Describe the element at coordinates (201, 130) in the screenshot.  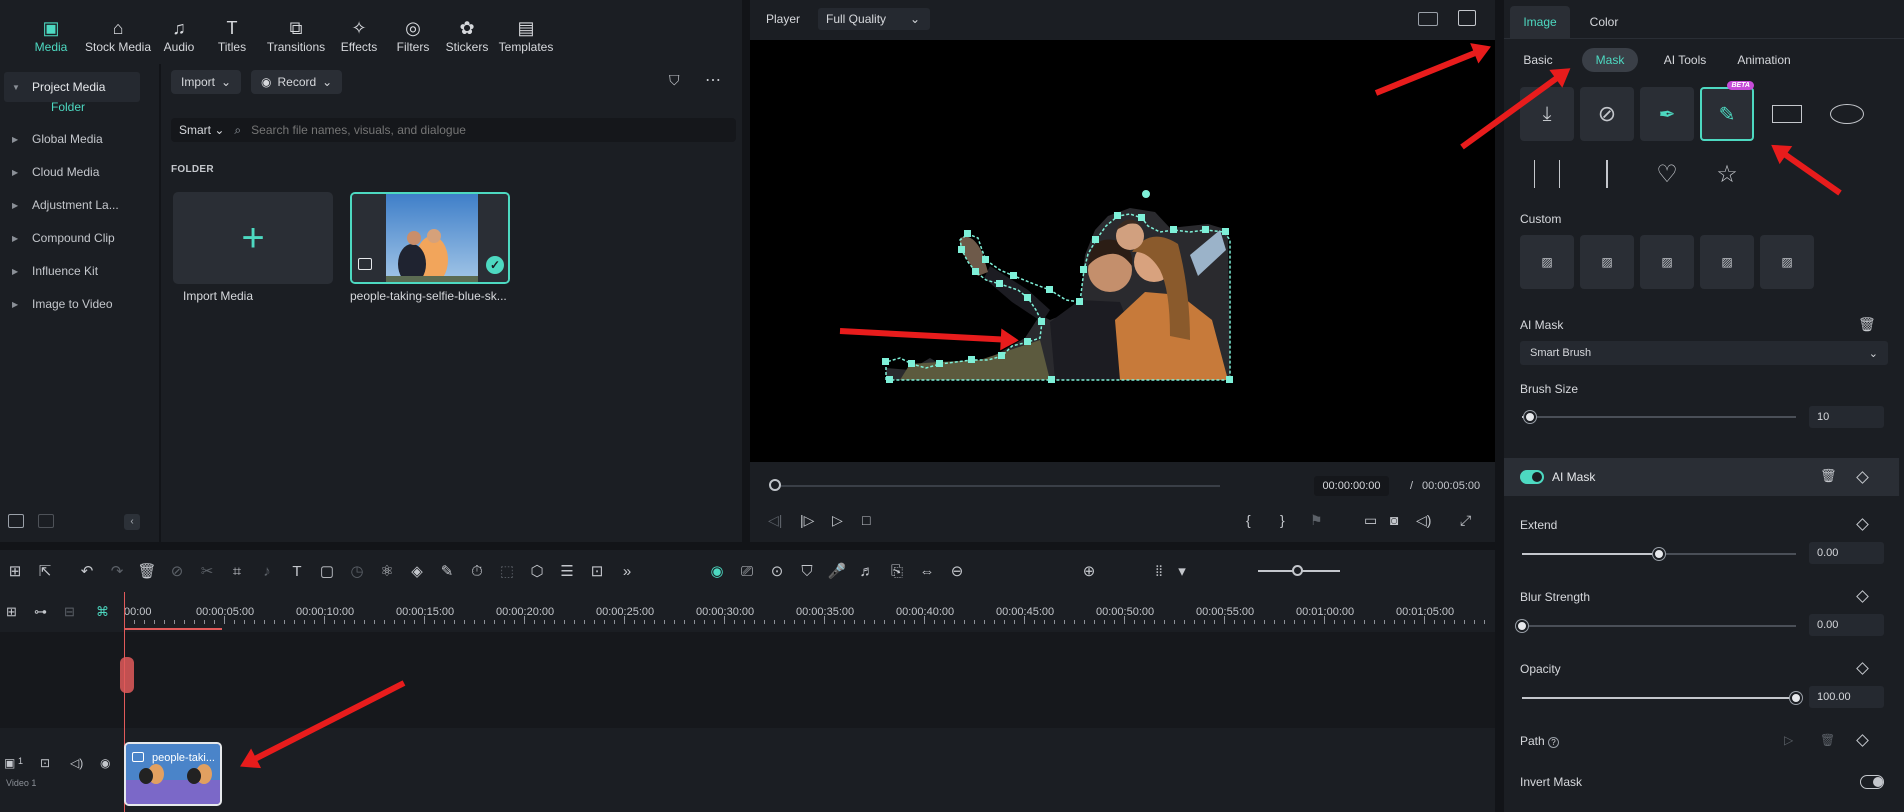
I see `smart-dropdown: Smart ⌄` at that location.